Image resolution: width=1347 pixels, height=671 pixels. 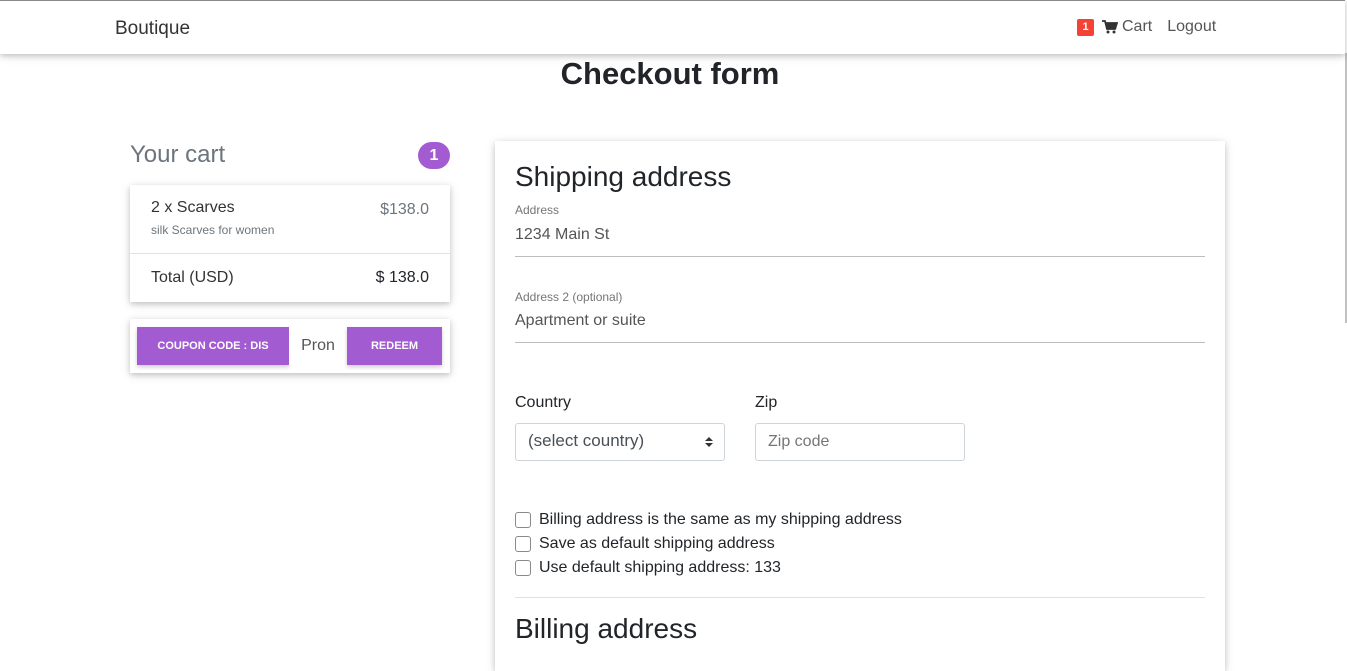 What do you see at coordinates (318, 346) in the screenshot?
I see `coupon-input` at bounding box center [318, 346].